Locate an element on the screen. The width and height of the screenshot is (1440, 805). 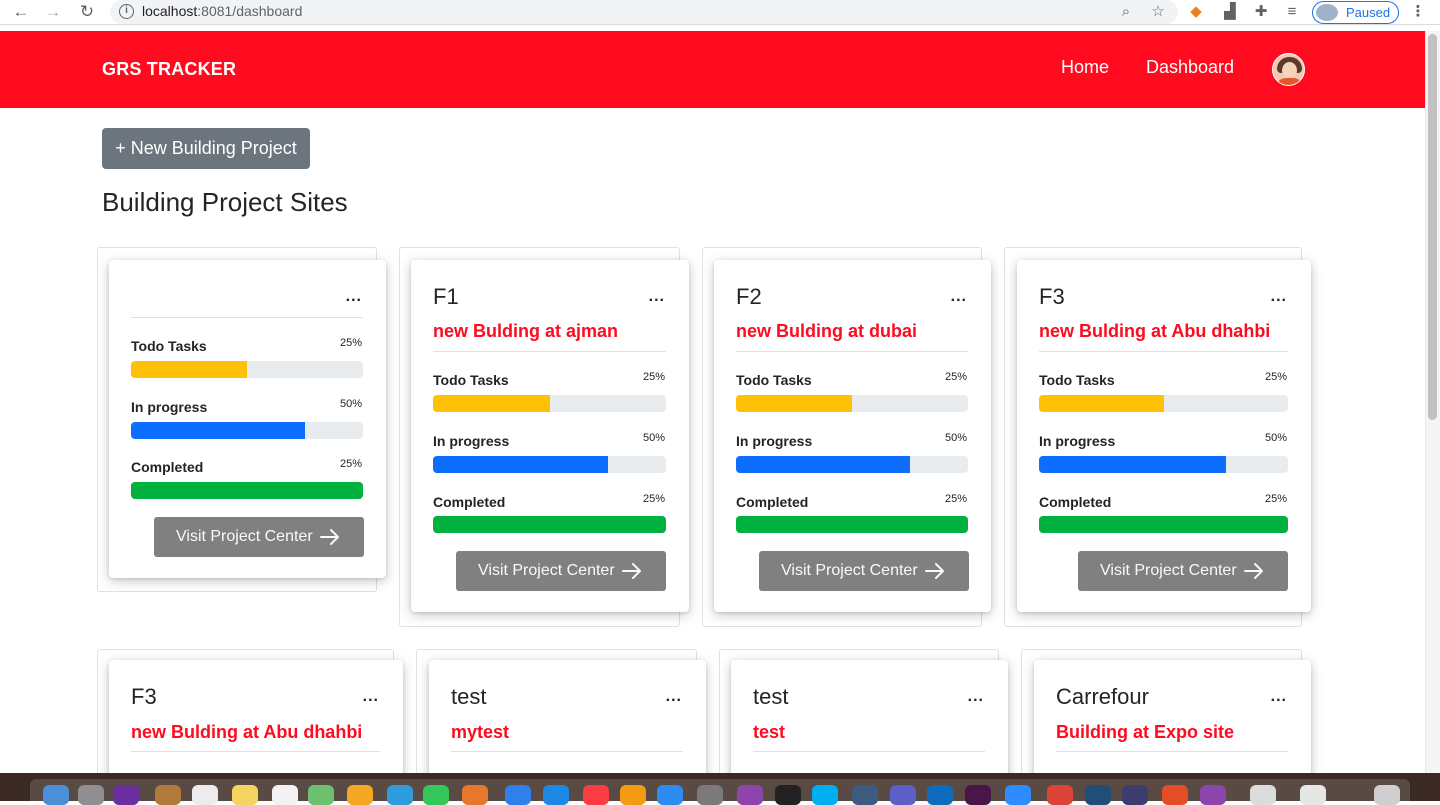
downloads-stack-icon is located at coordinates (1263, 795).